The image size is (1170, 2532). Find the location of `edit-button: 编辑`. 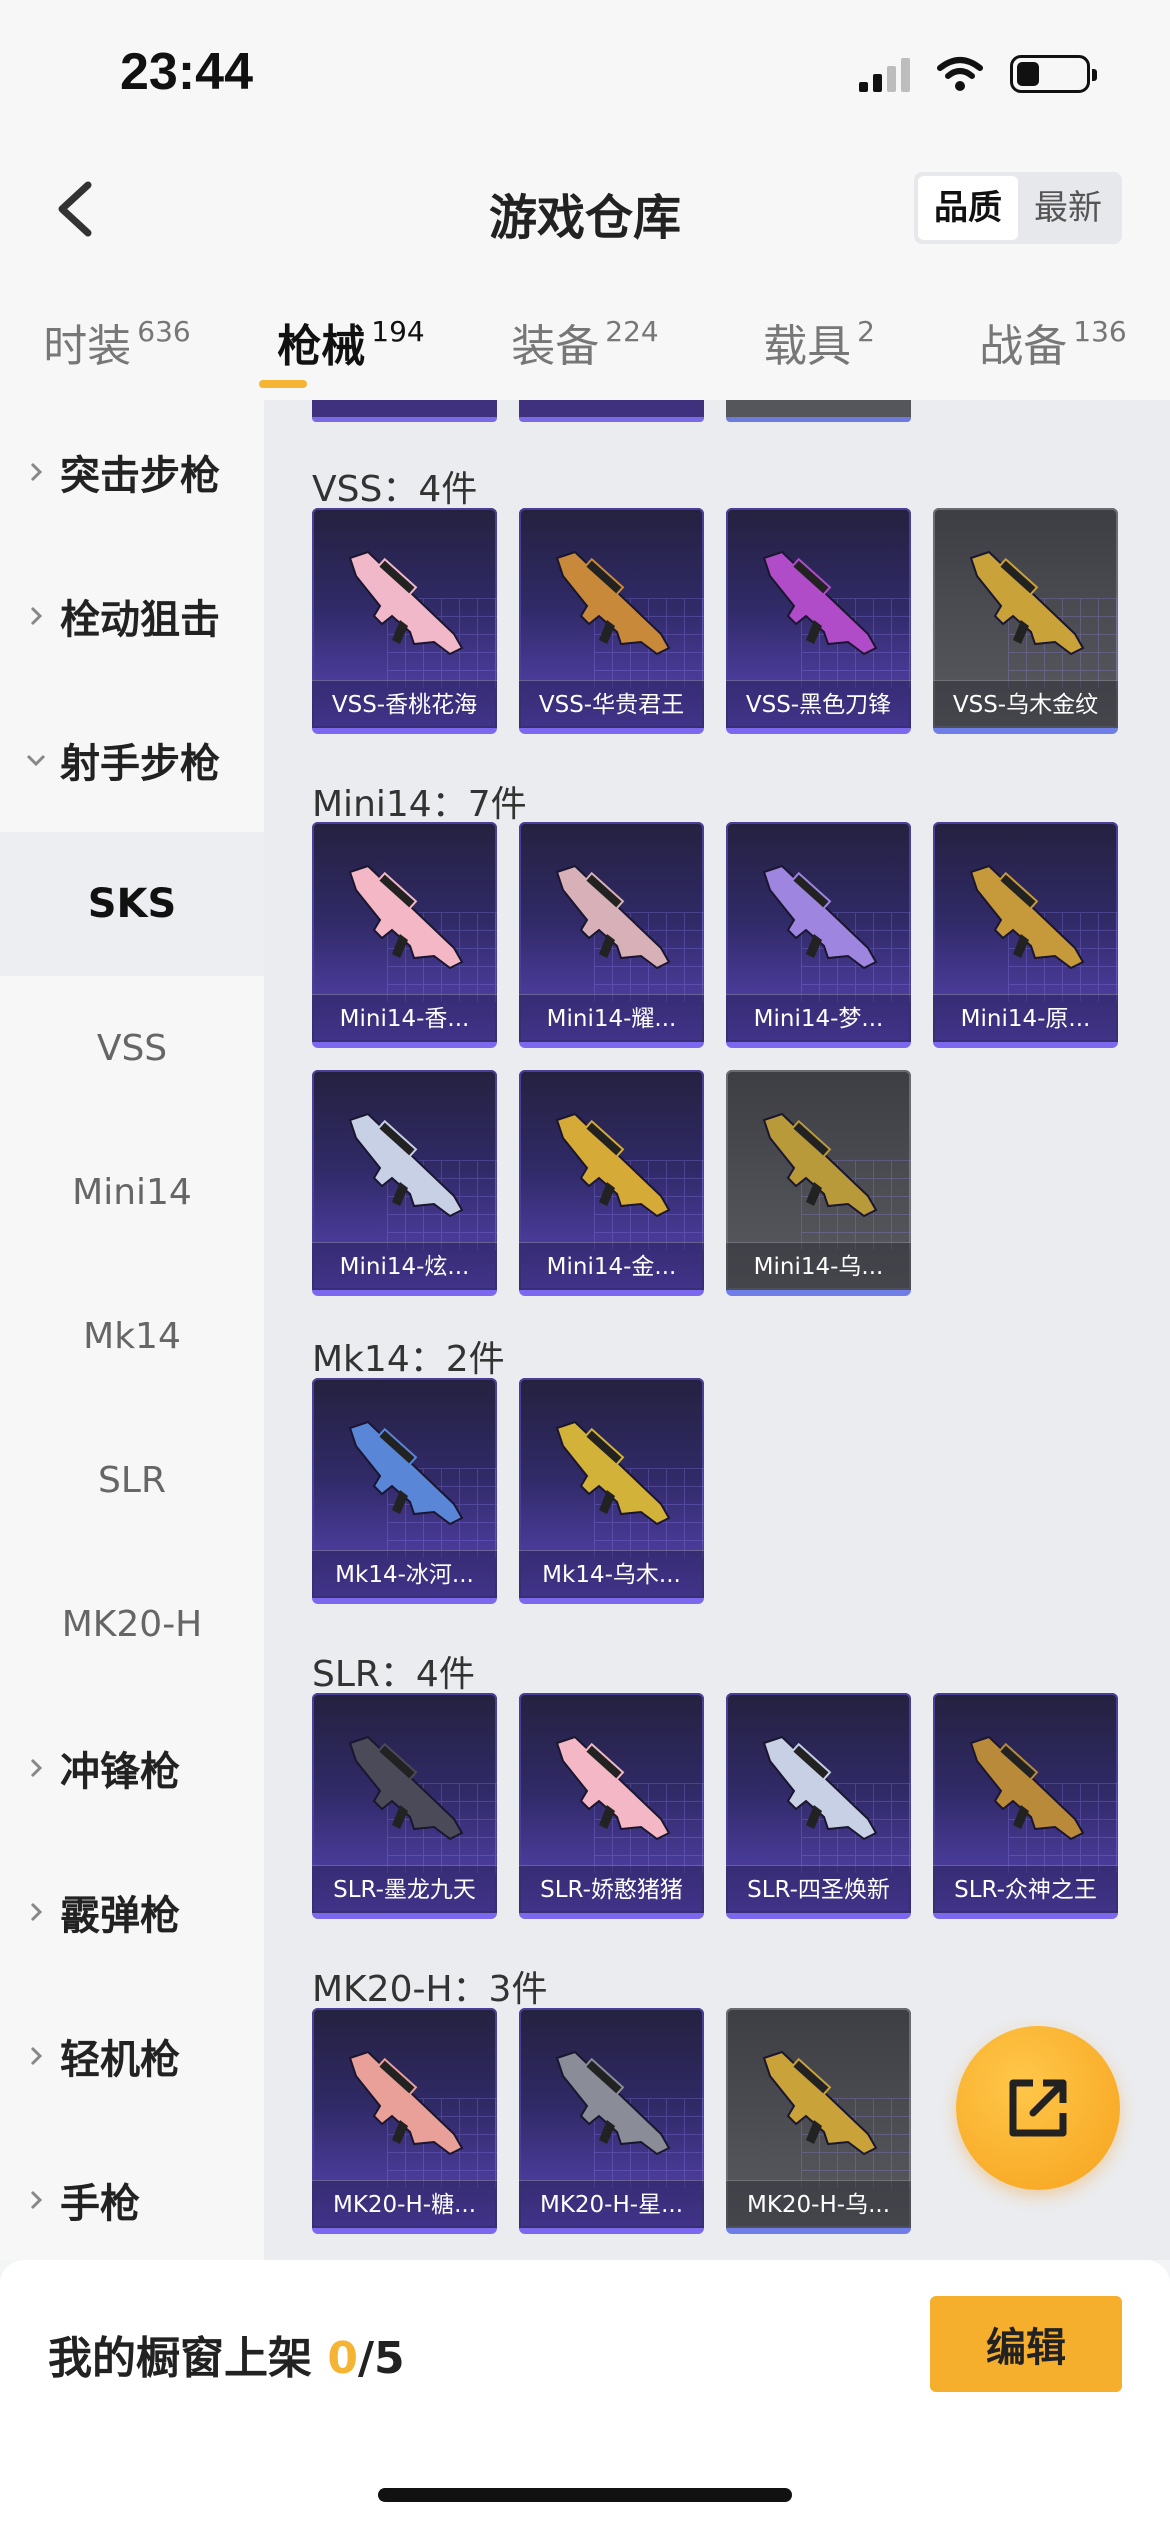

edit-button: 编辑 is located at coordinates (1026, 2344).